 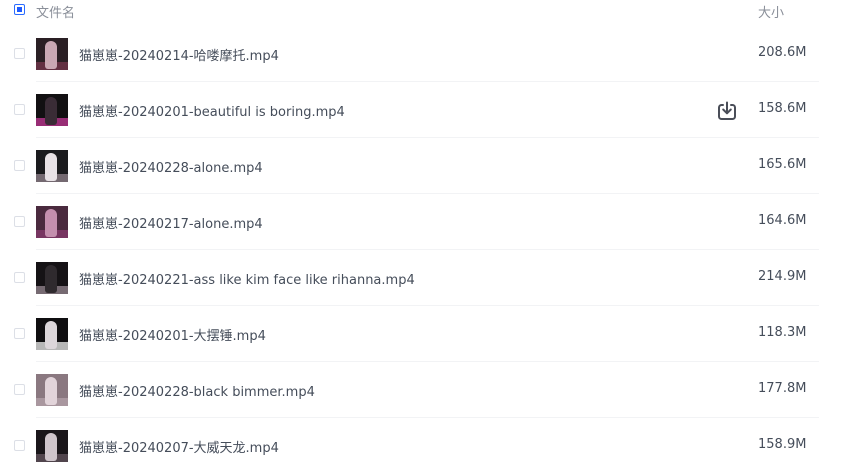 What do you see at coordinates (55, 11) in the screenshot?
I see `column-header-name: 文件名` at bounding box center [55, 11].